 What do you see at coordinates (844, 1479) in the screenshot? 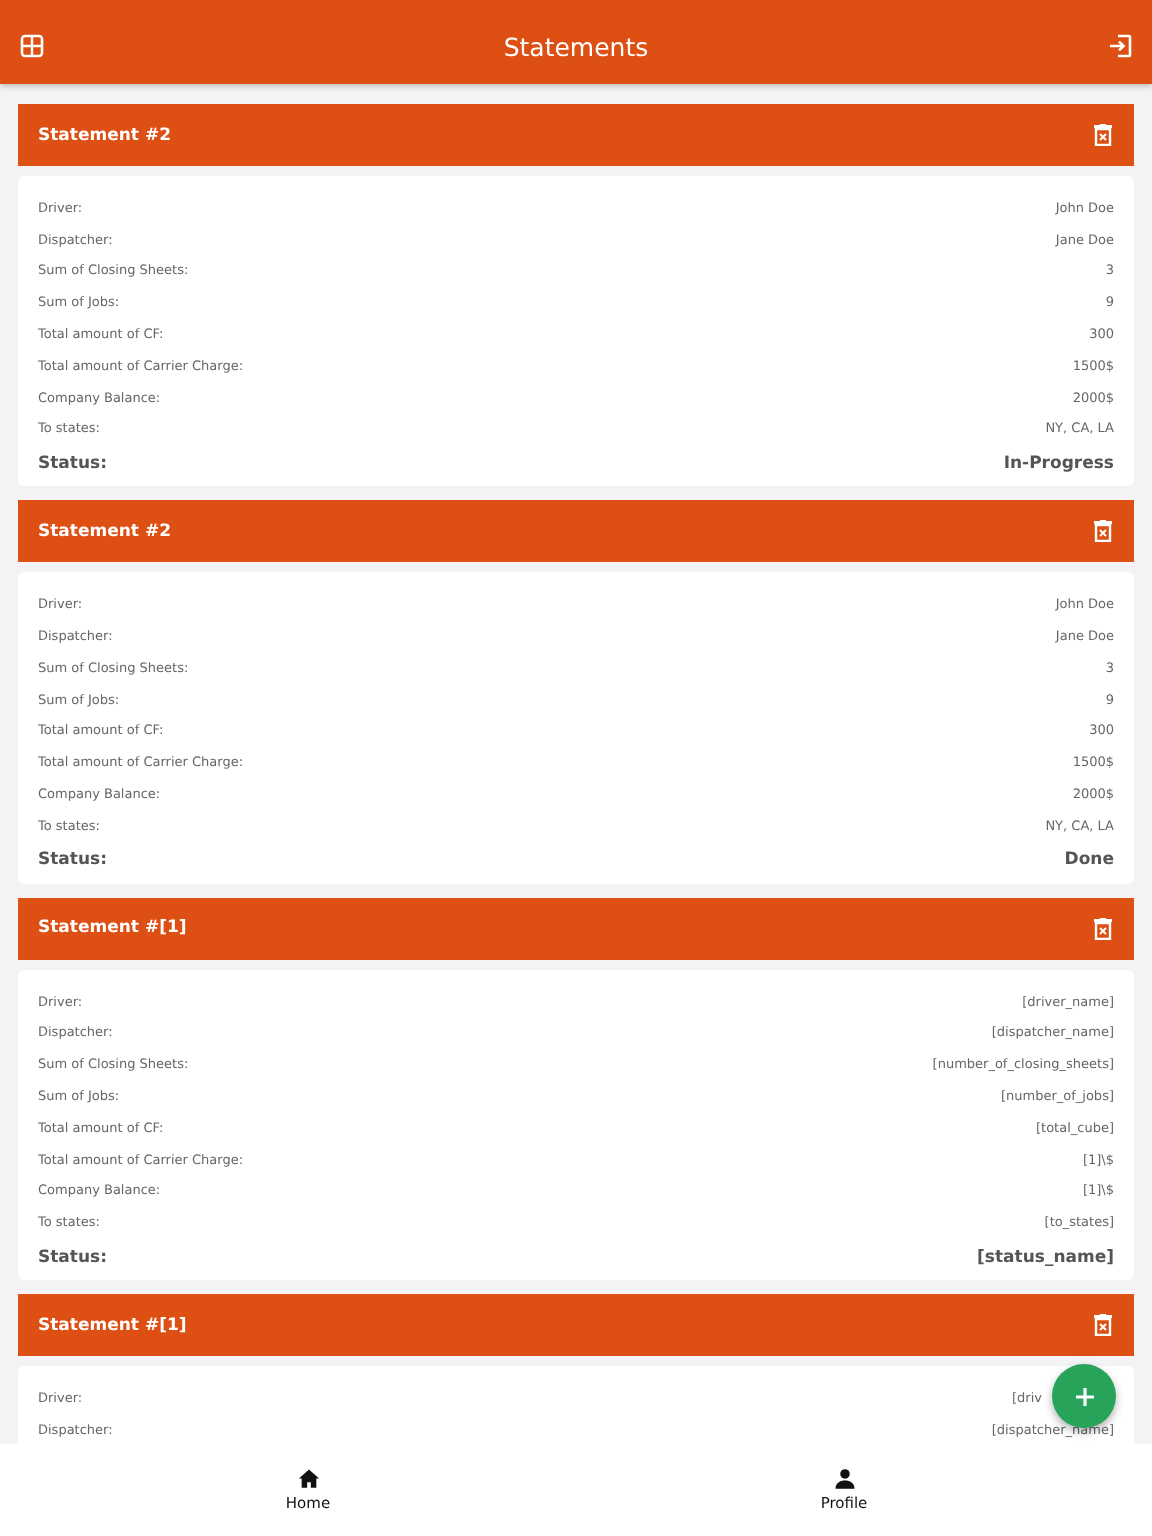
I see `person-icon` at bounding box center [844, 1479].